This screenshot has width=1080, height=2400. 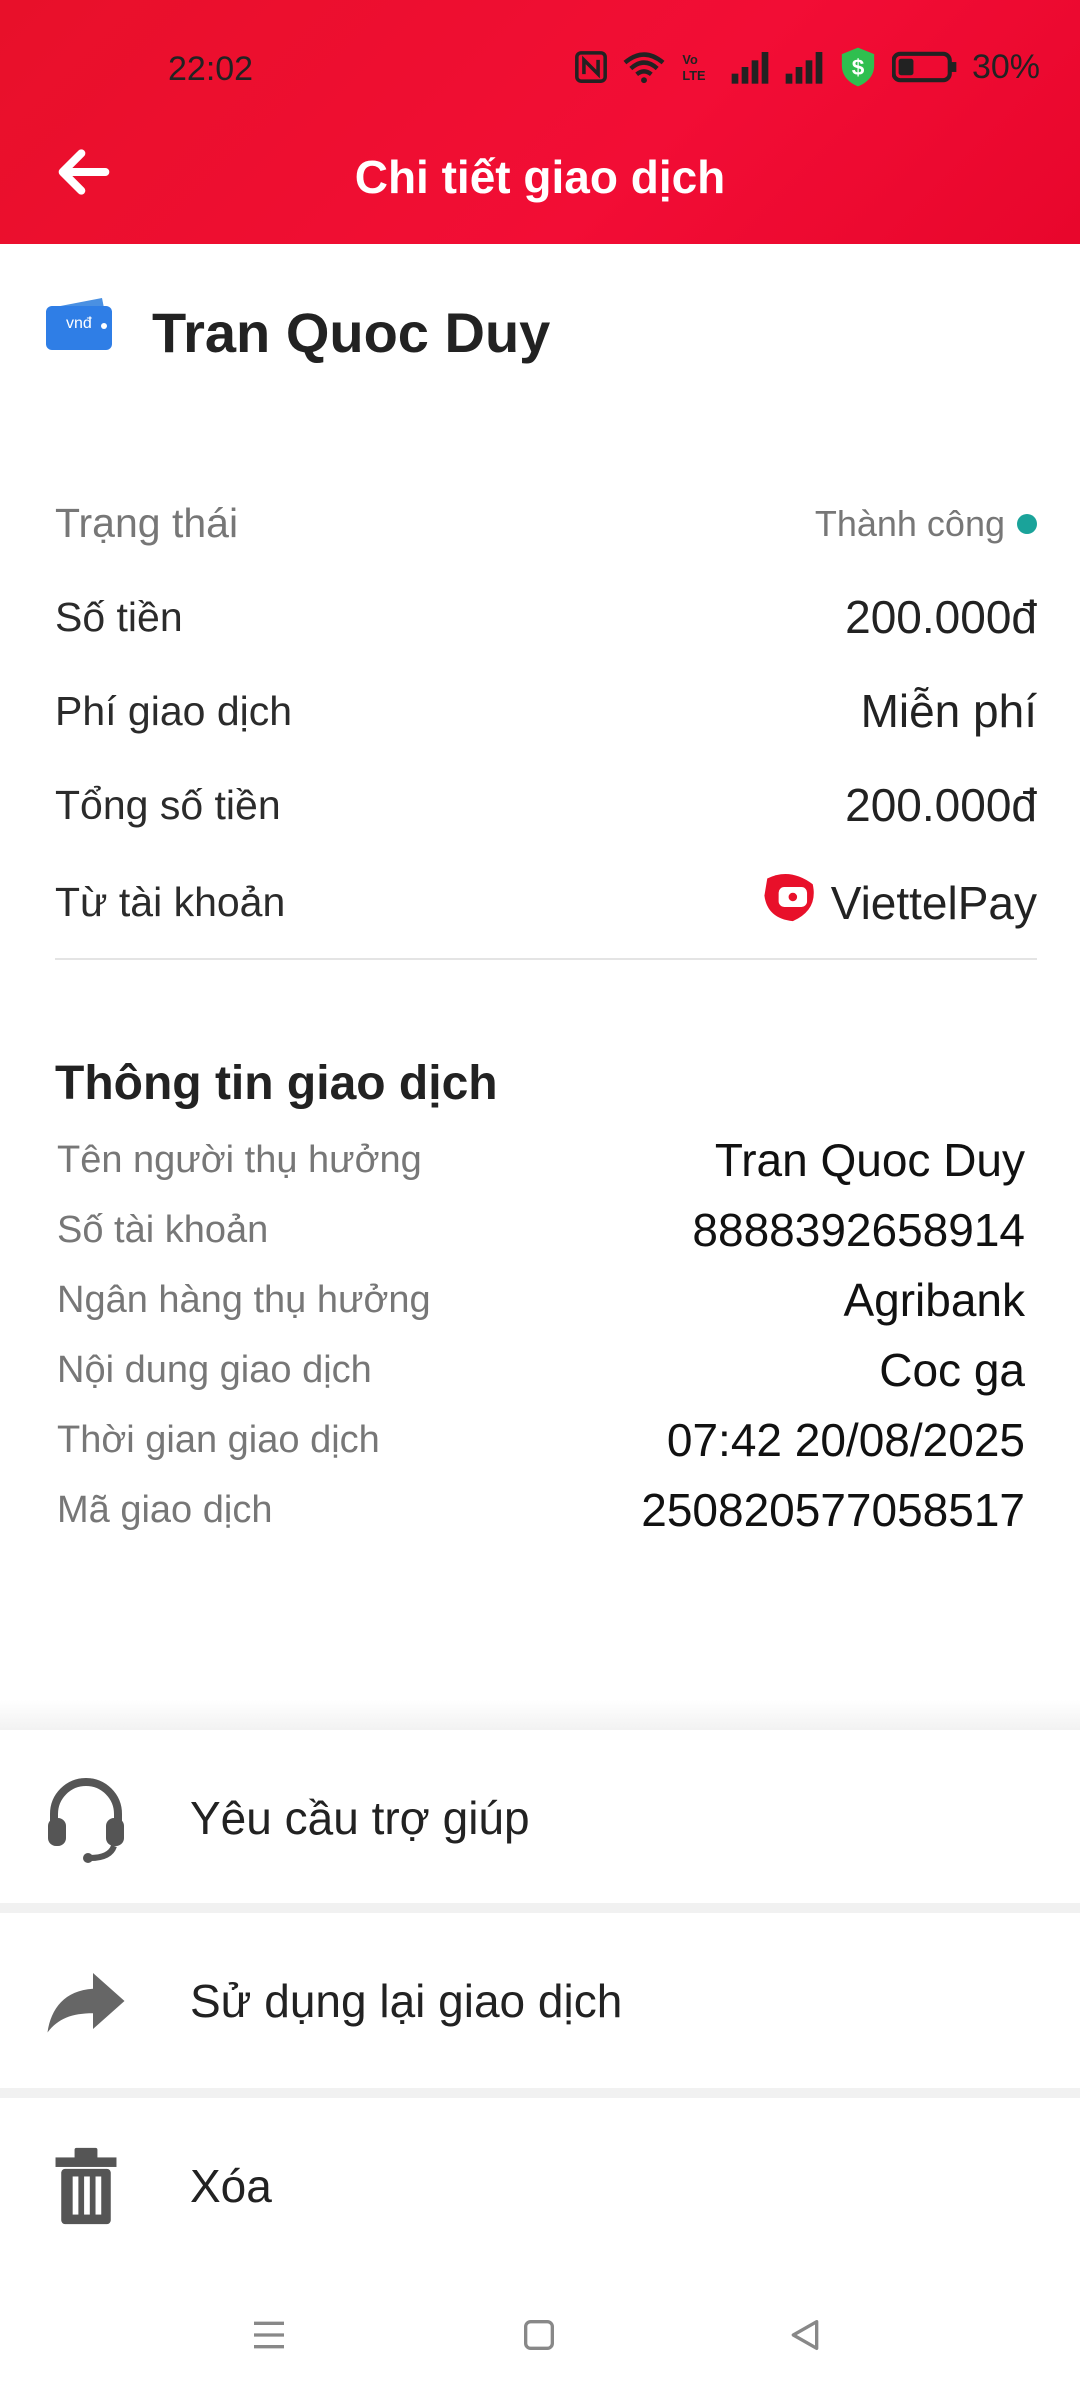 What do you see at coordinates (119, 616) in the screenshot?
I see `amount-label: Số tiền` at bounding box center [119, 616].